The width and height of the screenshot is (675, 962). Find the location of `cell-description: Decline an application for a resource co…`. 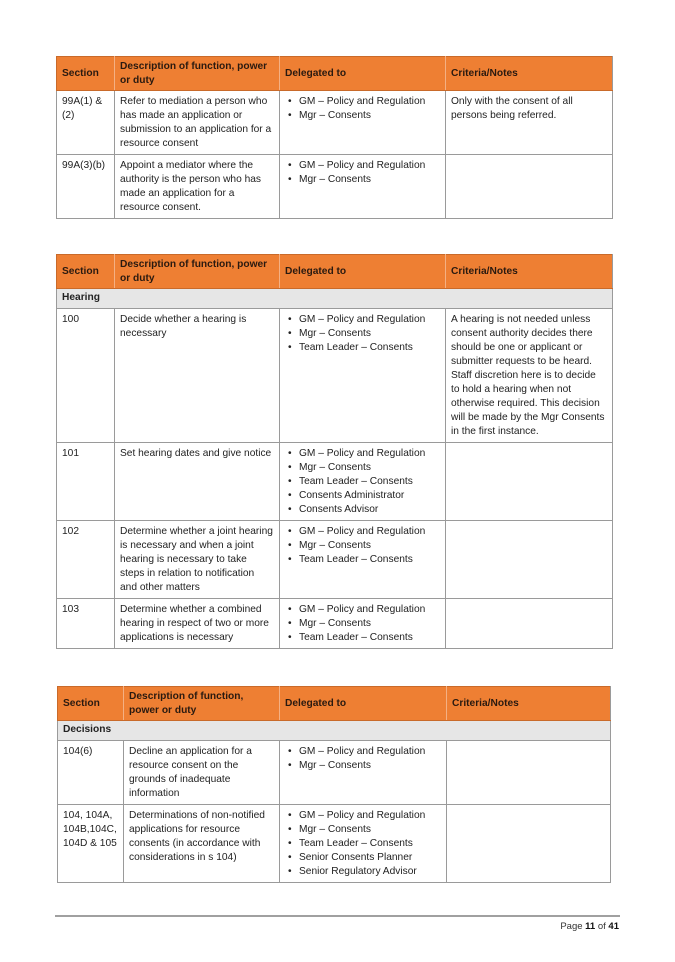

cell-description: Decline an application for a resource co… is located at coordinates (201, 772).